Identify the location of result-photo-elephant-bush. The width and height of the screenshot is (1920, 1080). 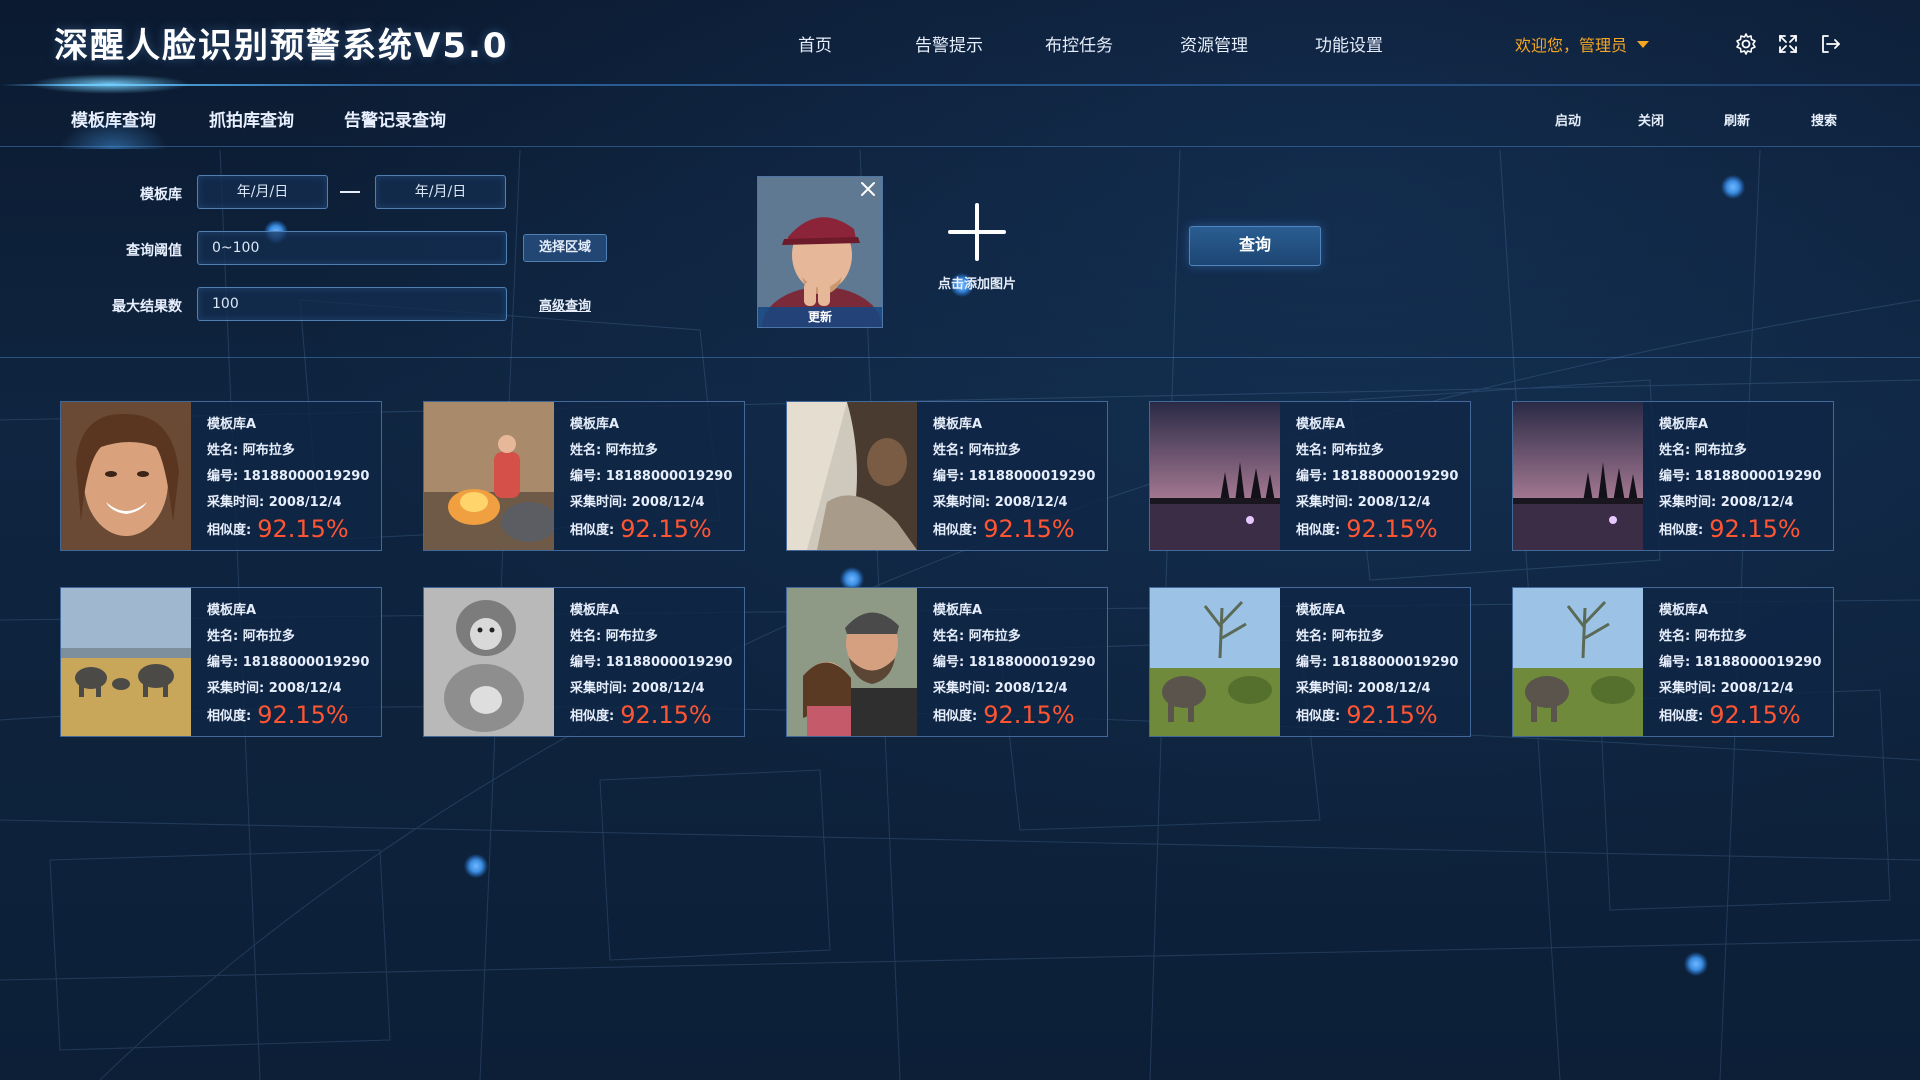
(1215, 662).